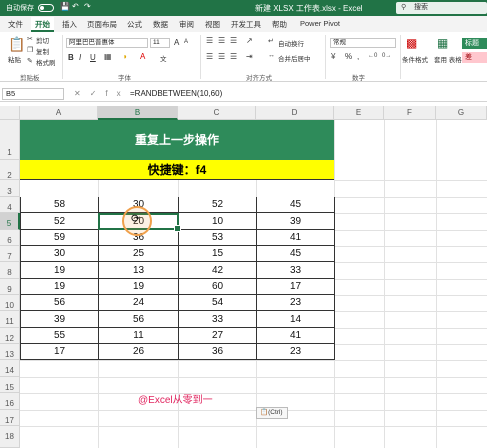 The width and height of the screenshot is (487, 448). Describe the element at coordinates (10, 188) in the screenshot. I see `row-header-3: 3` at that location.